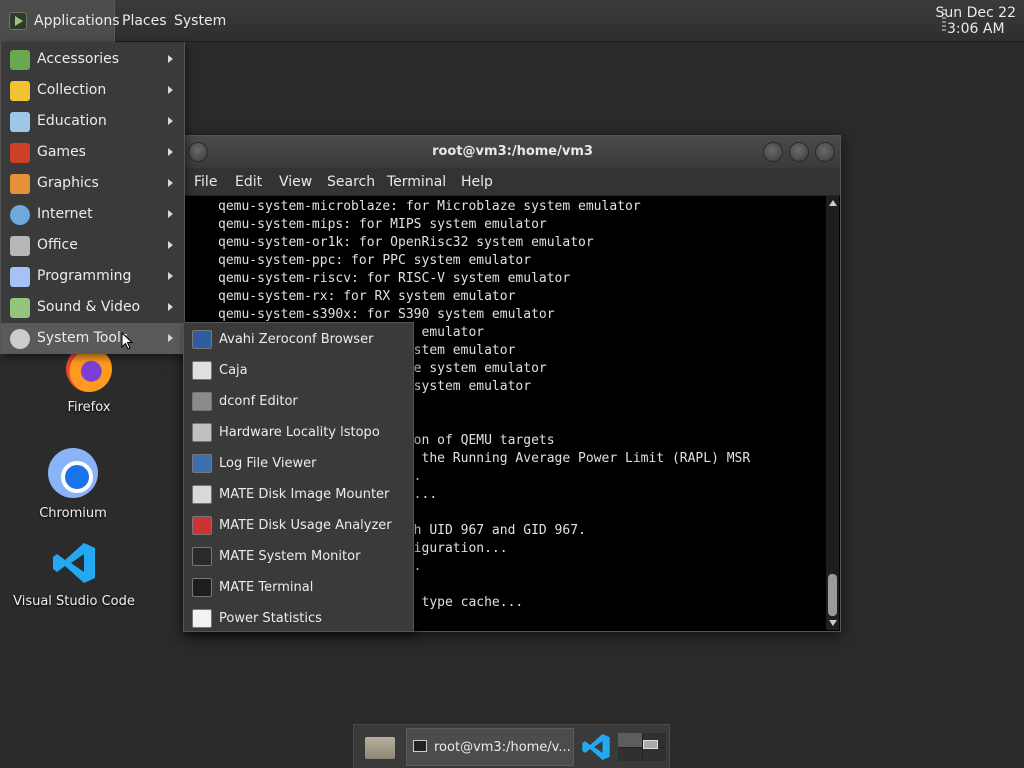 This screenshot has height=768, width=1024. I want to click on terminal-menubar: File Edit View Search Terminal Help, so click(512, 182).